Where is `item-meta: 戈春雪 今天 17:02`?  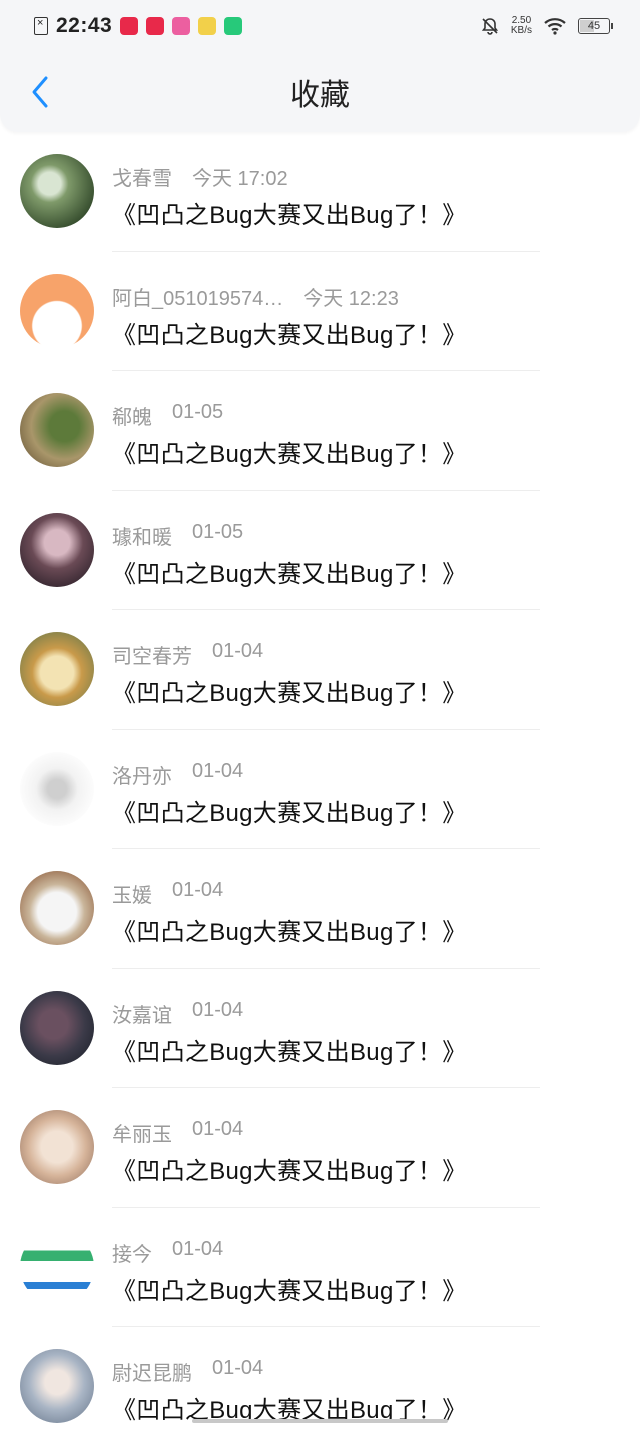
item-meta: 戈春雪 今天 17:02 is located at coordinates (200, 176).